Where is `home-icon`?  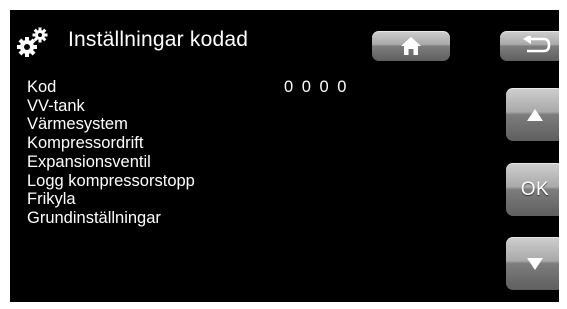
home-icon is located at coordinates (411, 46).